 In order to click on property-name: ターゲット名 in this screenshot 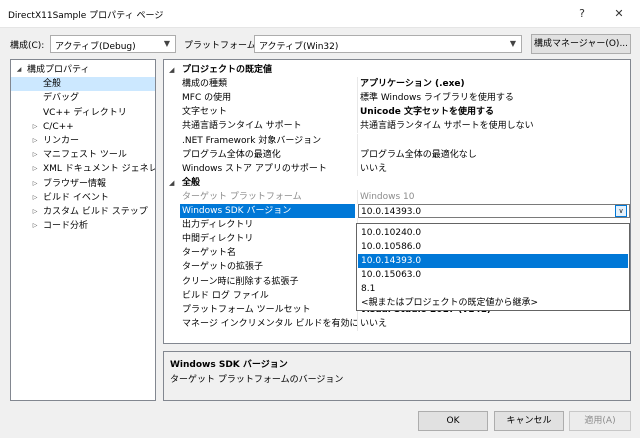, I will do `click(209, 253)`.